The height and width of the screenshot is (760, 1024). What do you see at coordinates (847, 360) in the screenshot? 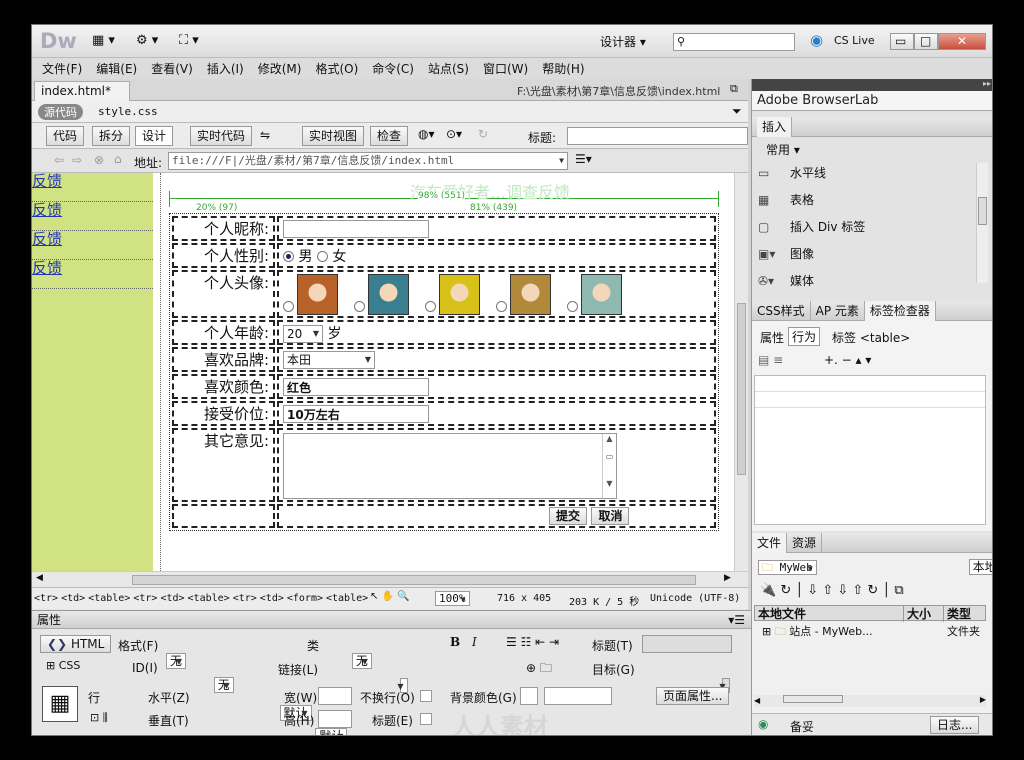
I see `add-behavior-icon: +. − ▴ ▾` at bounding box center [847, 360].